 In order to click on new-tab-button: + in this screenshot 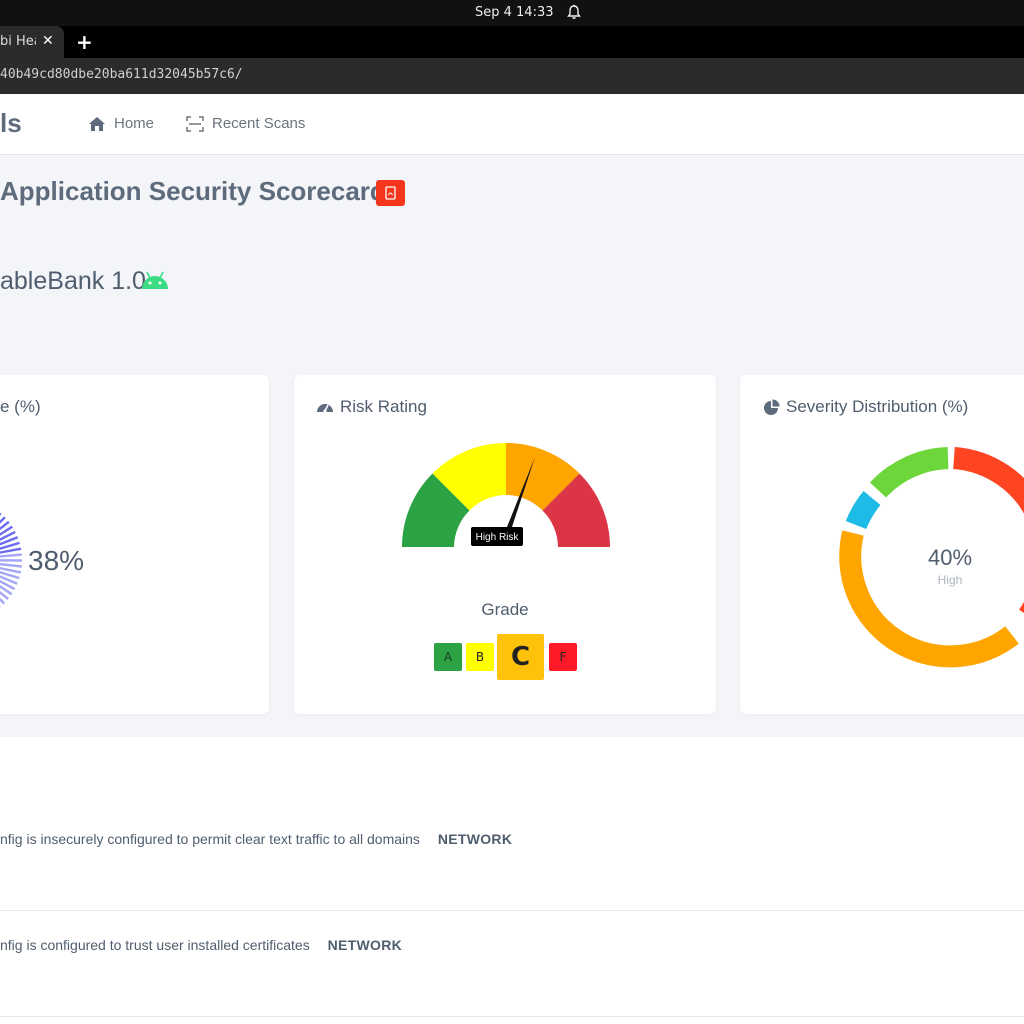, I will do `click(84, 42)`.